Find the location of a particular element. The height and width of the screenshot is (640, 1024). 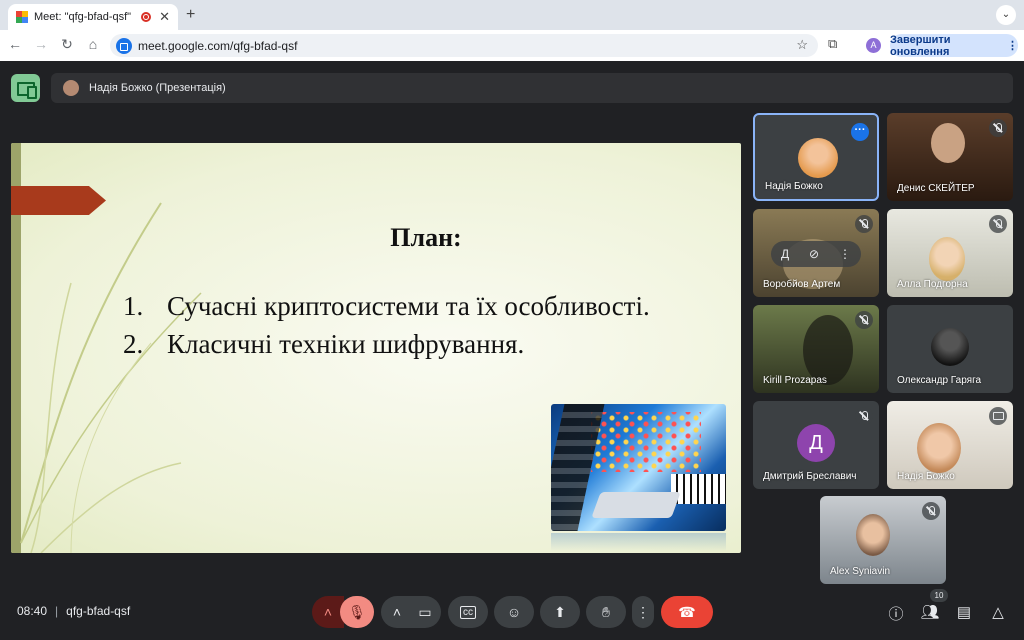

participant-name: Алла Подгорна is located at coordinates (932, 284).